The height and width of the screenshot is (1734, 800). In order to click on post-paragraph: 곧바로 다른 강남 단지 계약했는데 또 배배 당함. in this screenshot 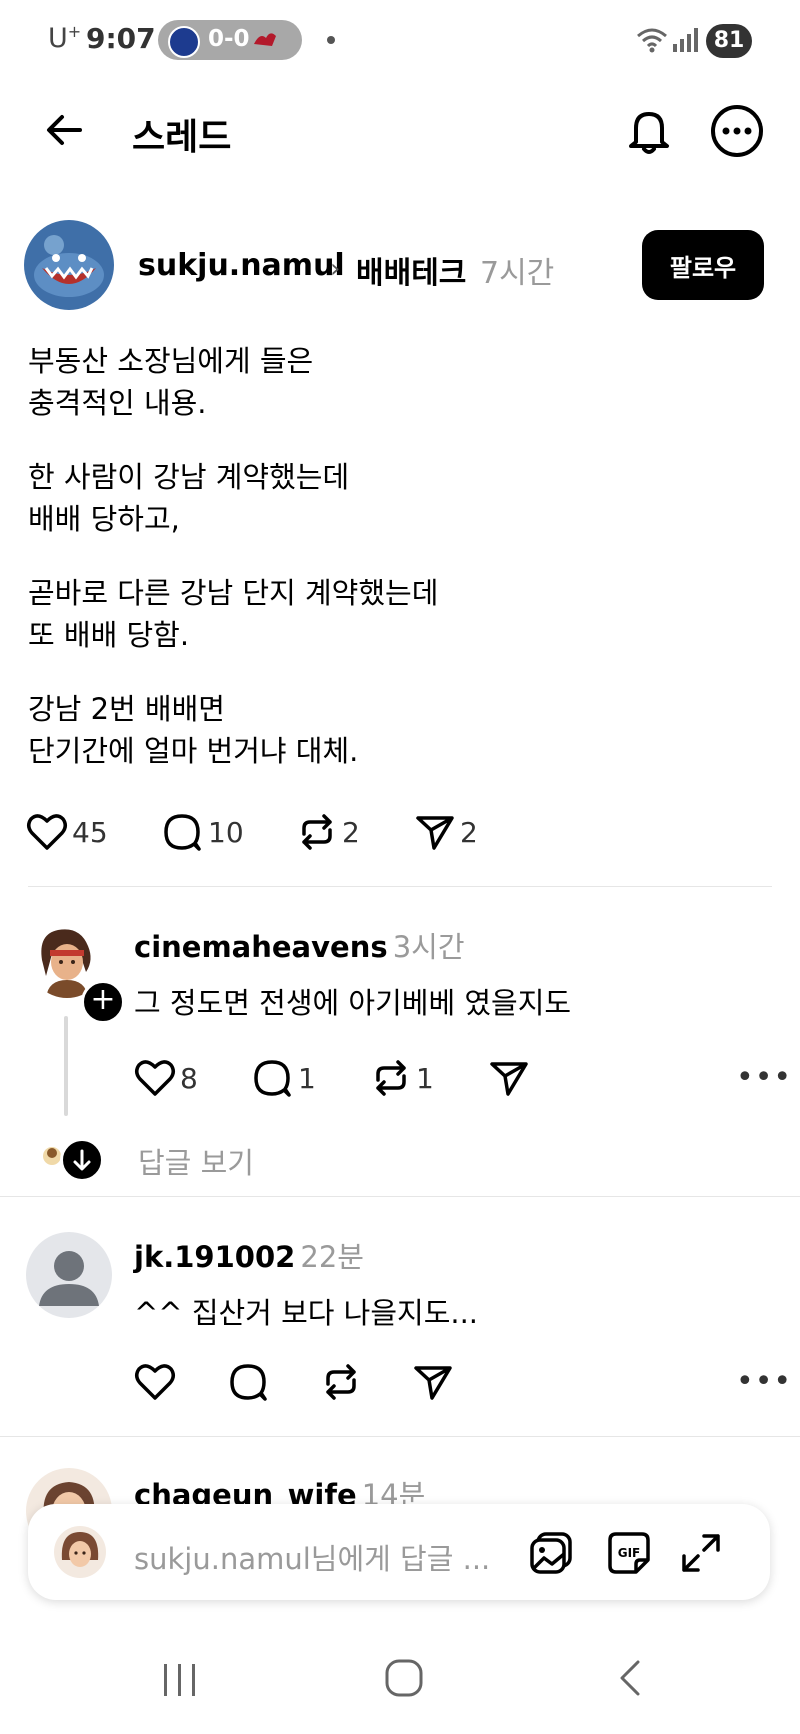, I will do `click(233, 614)`.